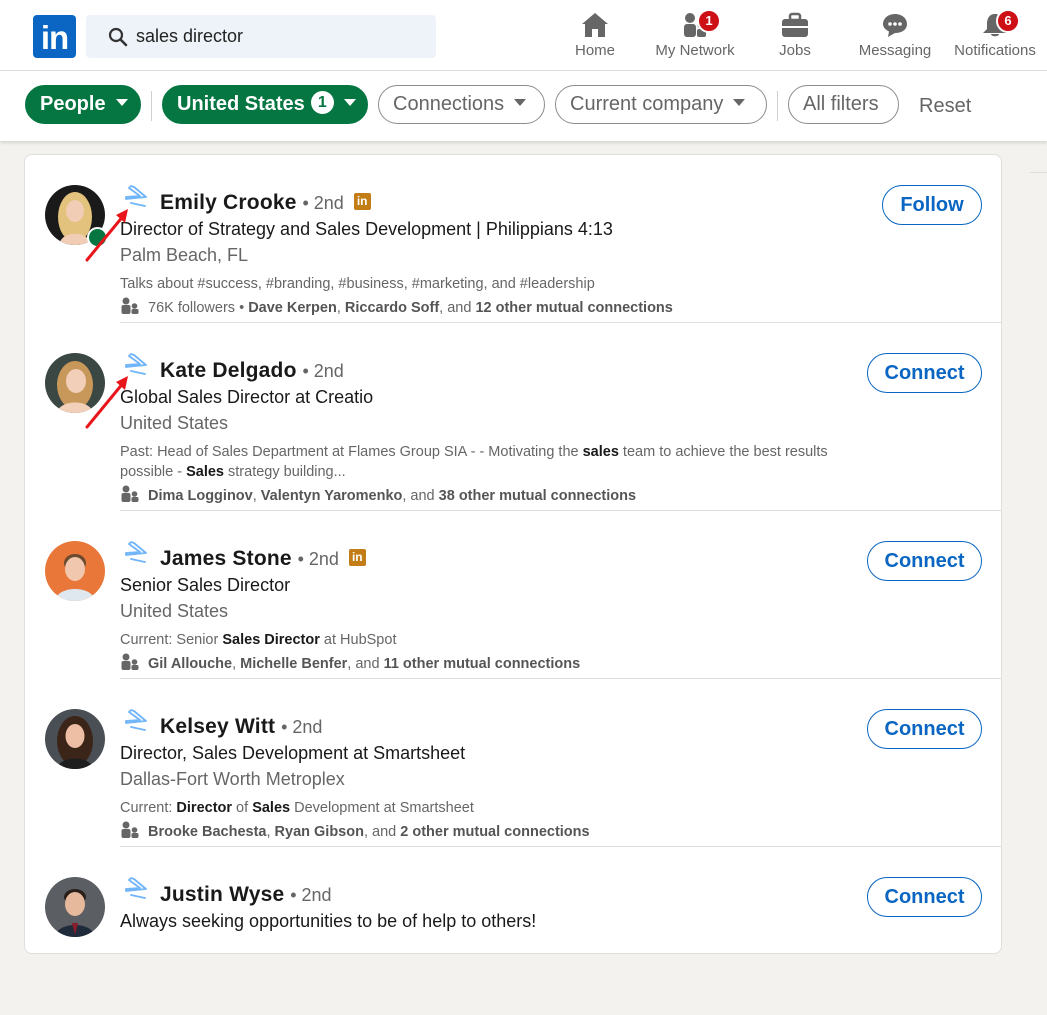 Image resolution: width=1047 pixels, height=1015 pixels. Describe the element at coordinates (995, 37) in the screenshot. I see `nav-notifications: Notifications 6` at that location.